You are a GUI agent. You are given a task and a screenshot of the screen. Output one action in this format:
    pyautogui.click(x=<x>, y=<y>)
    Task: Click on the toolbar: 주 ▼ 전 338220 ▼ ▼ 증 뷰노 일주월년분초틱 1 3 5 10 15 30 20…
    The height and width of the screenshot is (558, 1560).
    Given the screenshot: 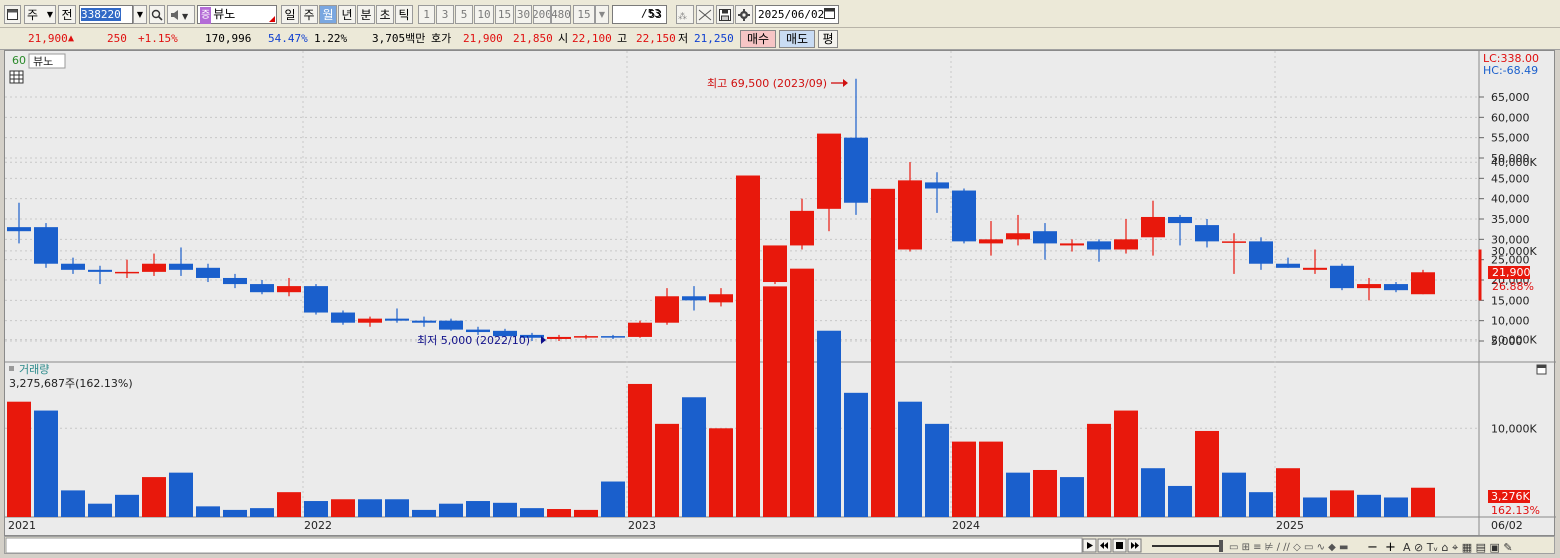 What is the action you would take?
    pyautogui.click(x=780, y=14)
    